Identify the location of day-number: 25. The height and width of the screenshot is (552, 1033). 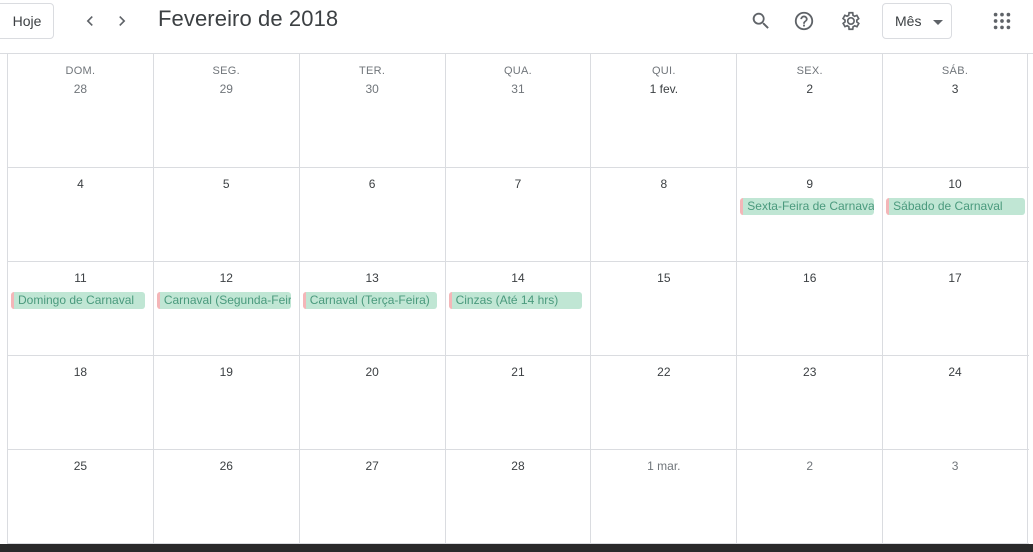
(80, 466).